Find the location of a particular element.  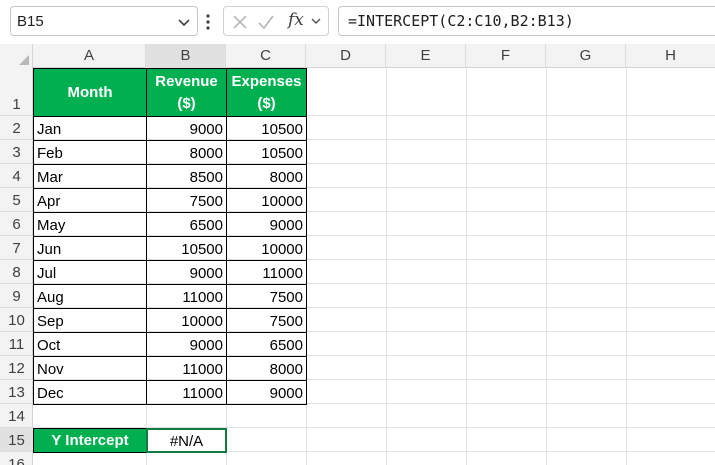

insert-function-icon: fx is located at coordinates (296, 20).